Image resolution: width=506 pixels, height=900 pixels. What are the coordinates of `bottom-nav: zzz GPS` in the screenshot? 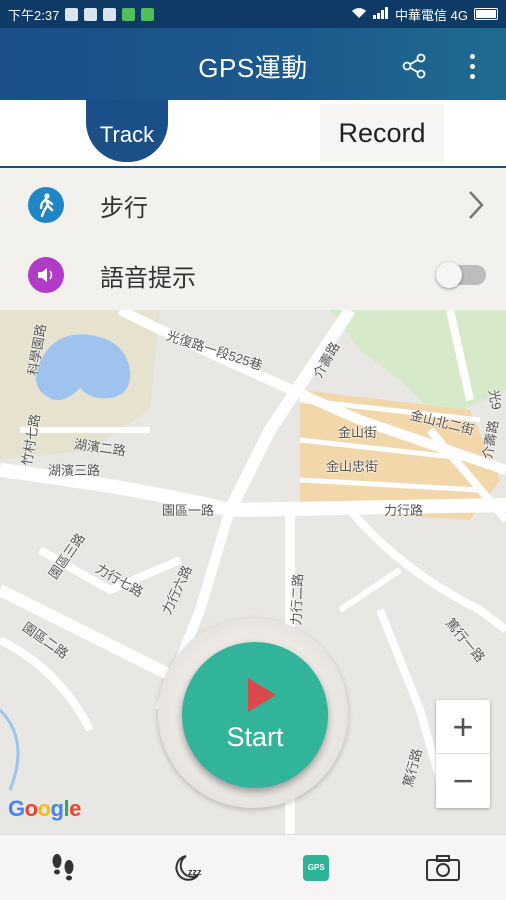 It's located at (253, 867).